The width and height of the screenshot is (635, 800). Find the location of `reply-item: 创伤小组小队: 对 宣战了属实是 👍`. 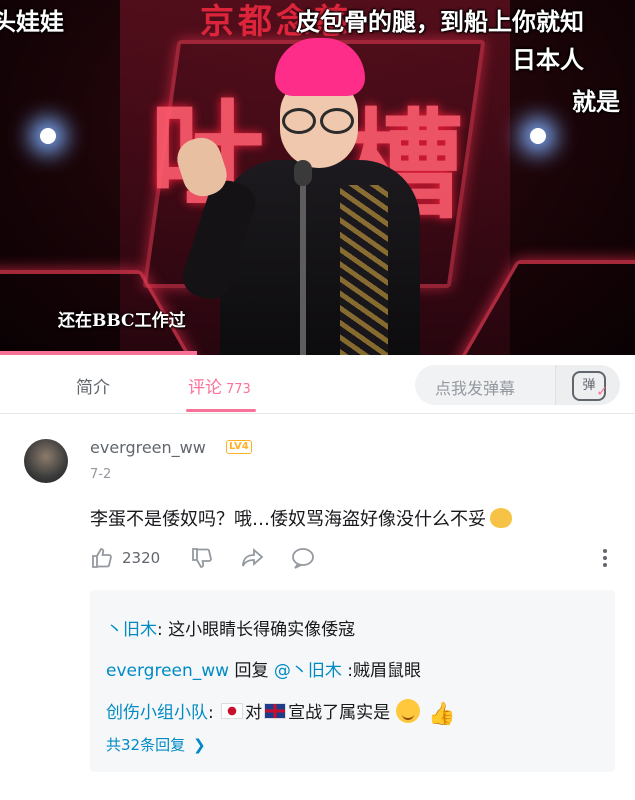

reply-item: 创伤小组小队: 对 宣战了属实是 👍 is located at coordinates (281, 712).